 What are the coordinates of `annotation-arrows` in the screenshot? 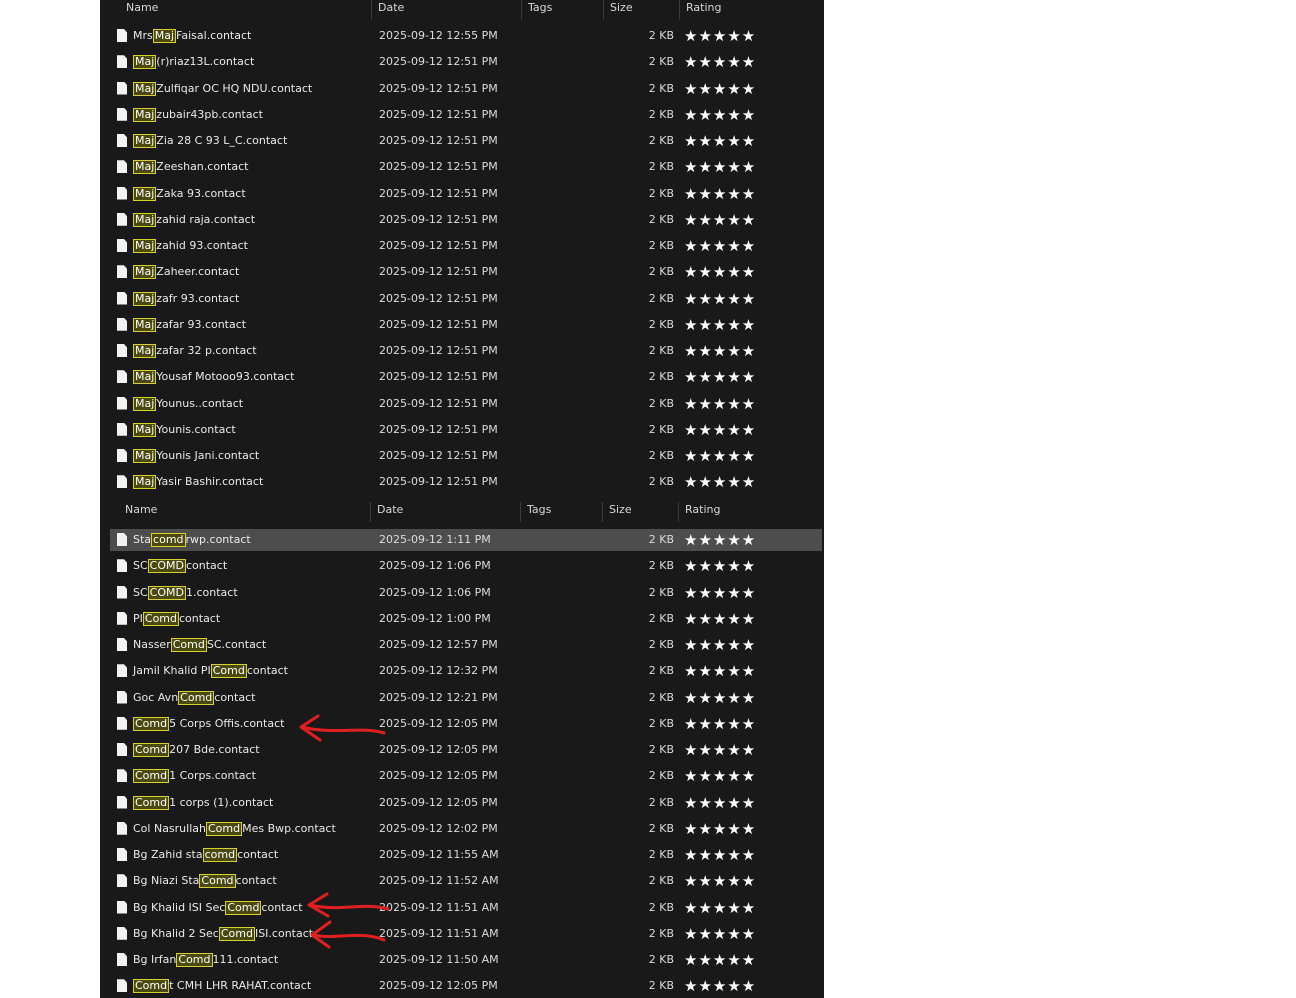 It's located at (344, 831).